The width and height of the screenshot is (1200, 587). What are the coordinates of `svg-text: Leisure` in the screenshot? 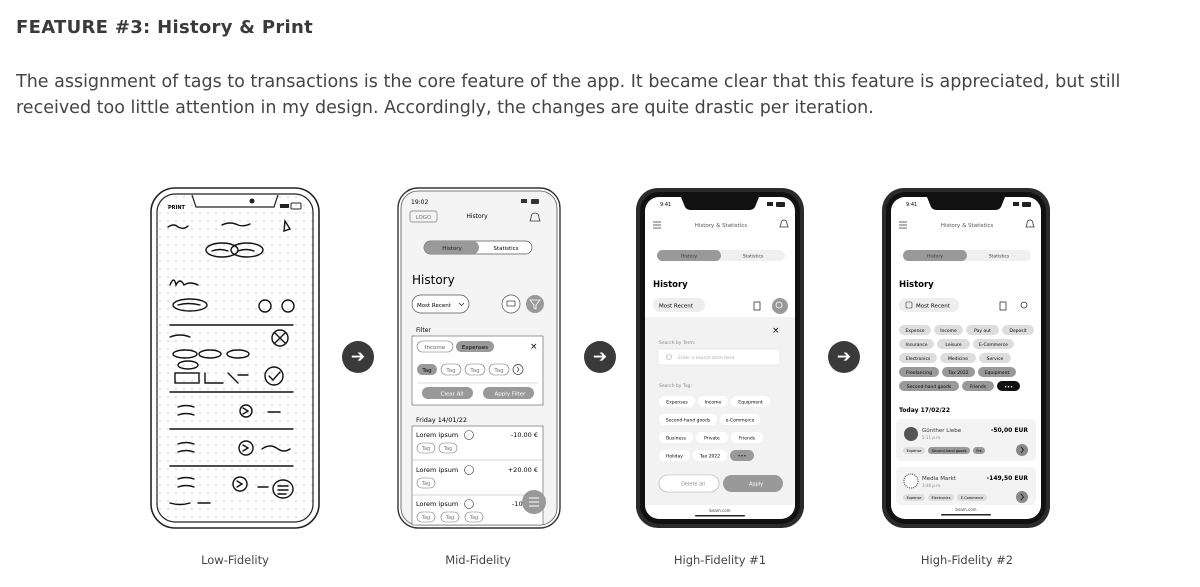 It's located at (953, 345).